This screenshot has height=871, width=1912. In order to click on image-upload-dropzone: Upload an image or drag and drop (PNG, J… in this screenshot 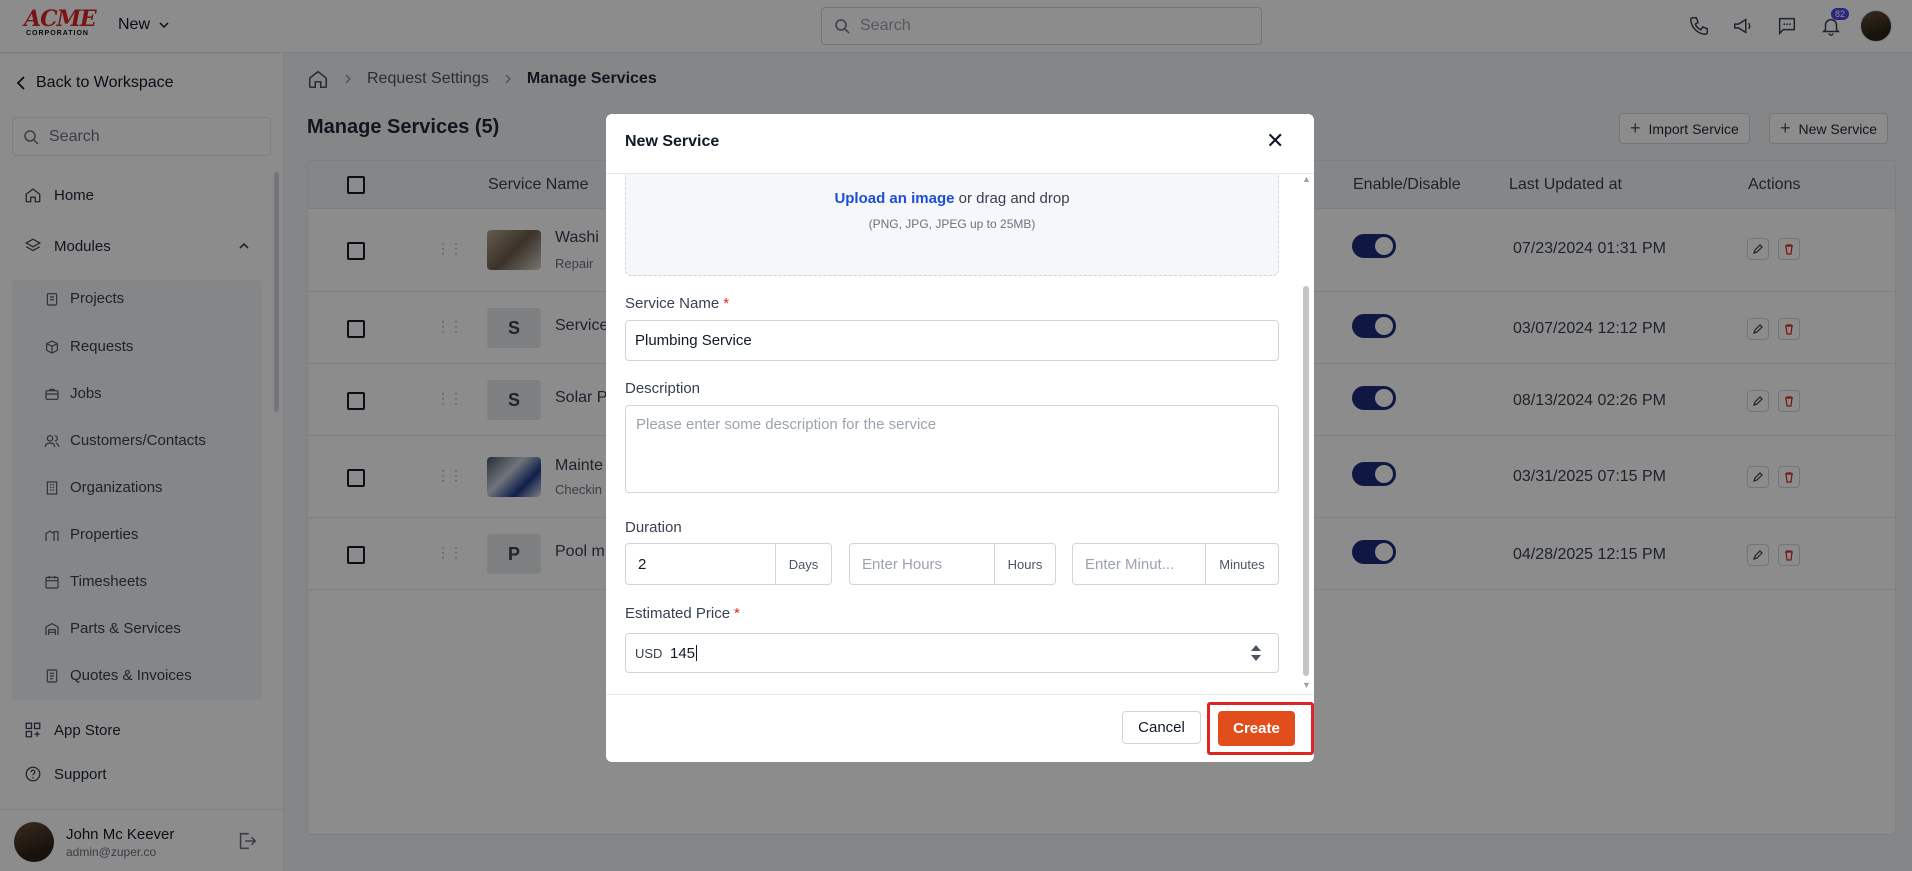, I will do `click(952, 225)`.